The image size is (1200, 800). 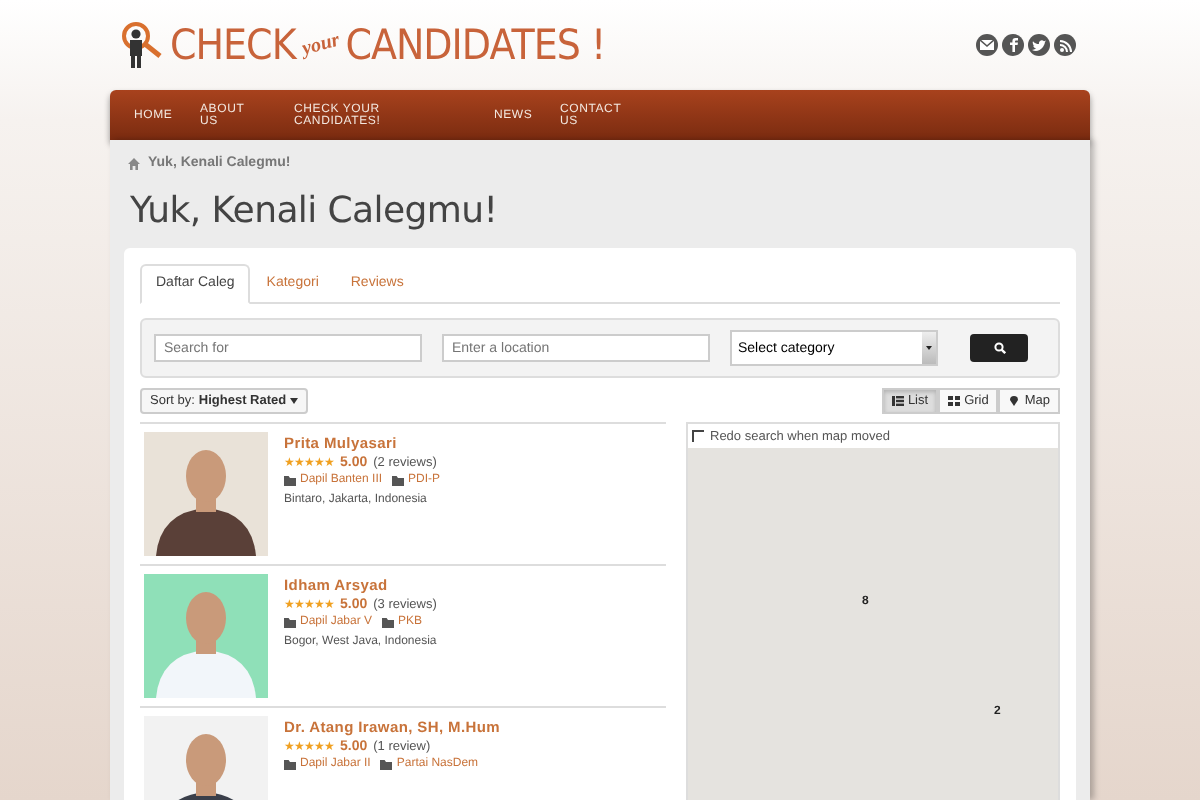 What do you see at coordinates (315, 211) in the screenshot?
I see `page-title: Yuk, Kenali Calegmu!` at bounding box center [315, 211].